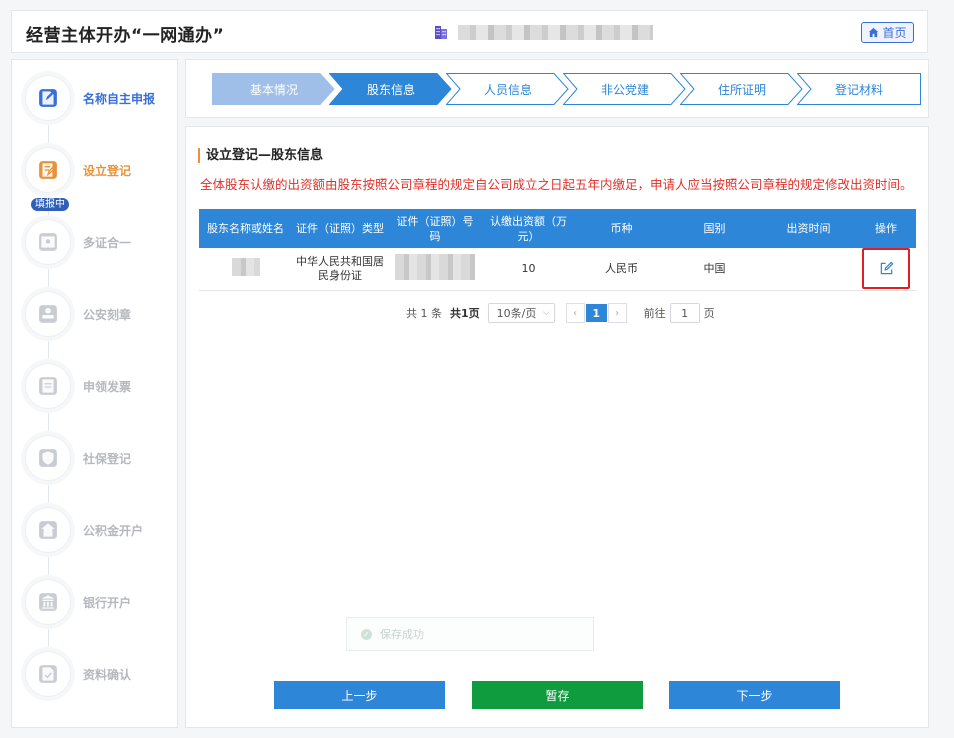 This screenshot has width=954, height=738. I want to click on shareholder-name-cell, so click(245, 269).